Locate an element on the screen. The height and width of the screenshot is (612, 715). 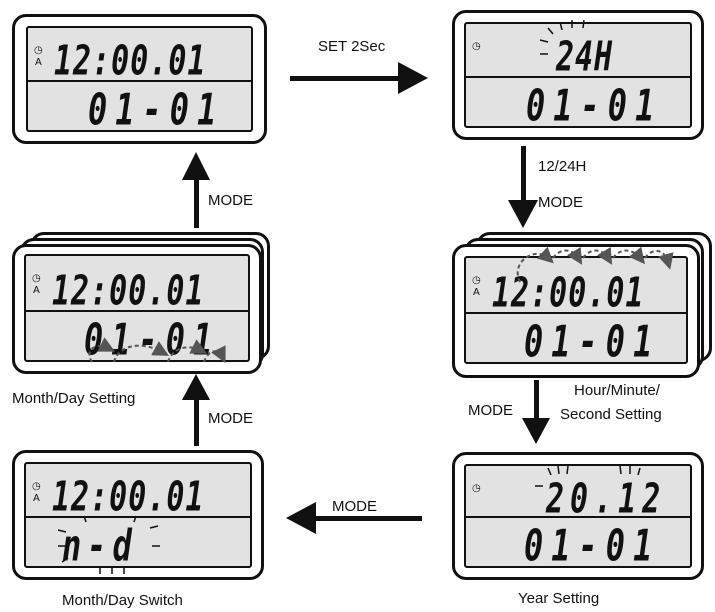
label-mode-left-top: MODE is located at coordinates (230, 200).